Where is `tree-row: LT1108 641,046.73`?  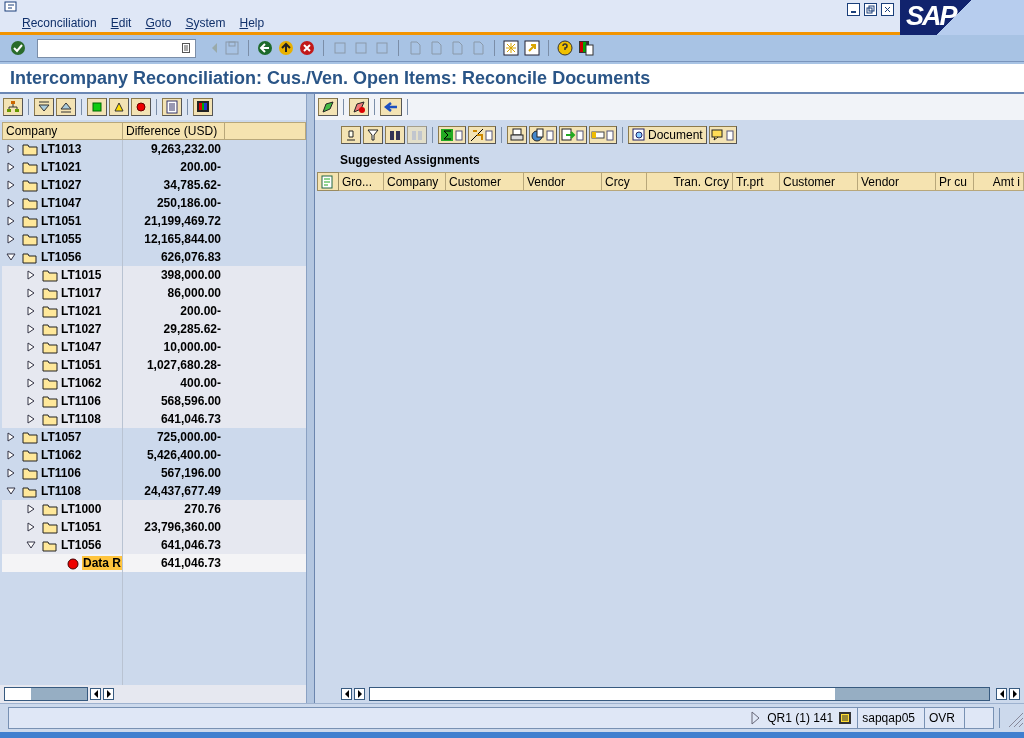 tree-row: LT1108 641,046.73 is located at coordinates (154, 419).